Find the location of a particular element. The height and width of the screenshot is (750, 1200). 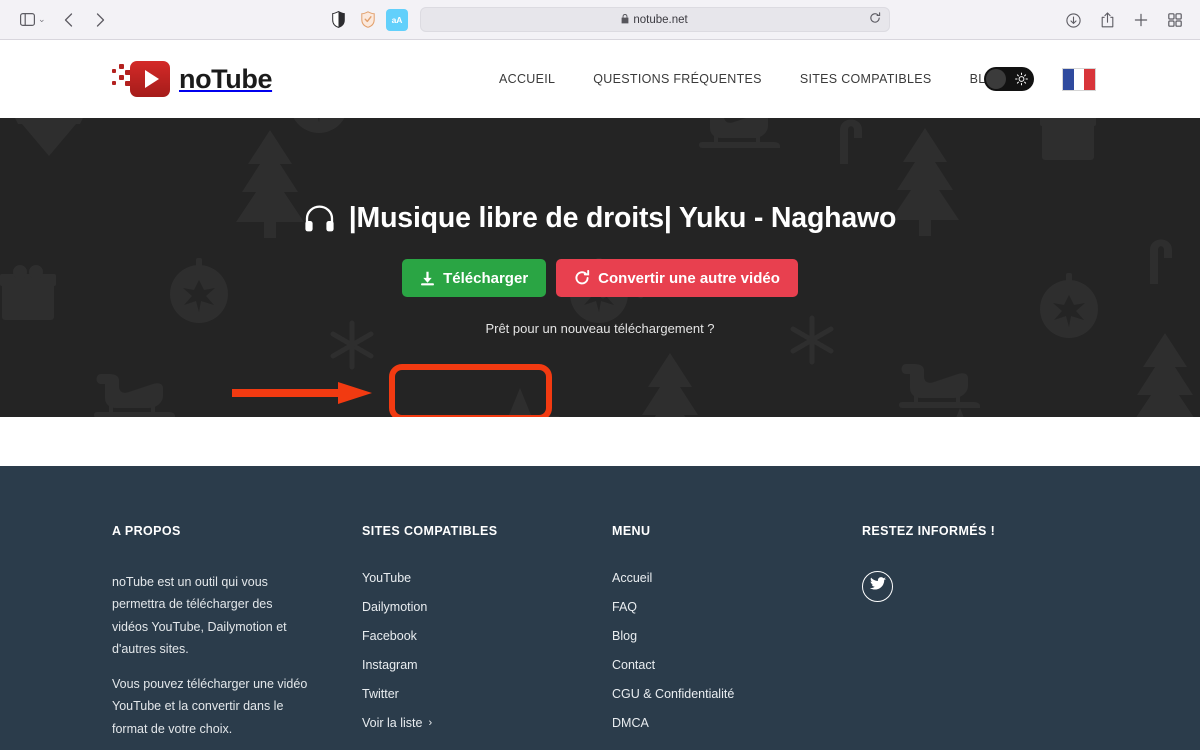

site-logo: noTube is located at coordinates (192, 79).